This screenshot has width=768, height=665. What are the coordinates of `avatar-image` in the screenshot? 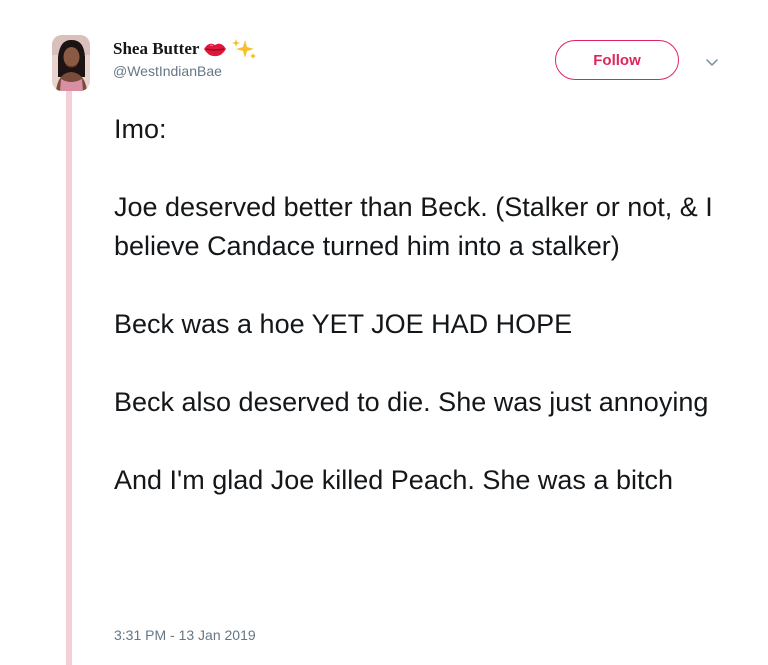 It's located at (71, 63).